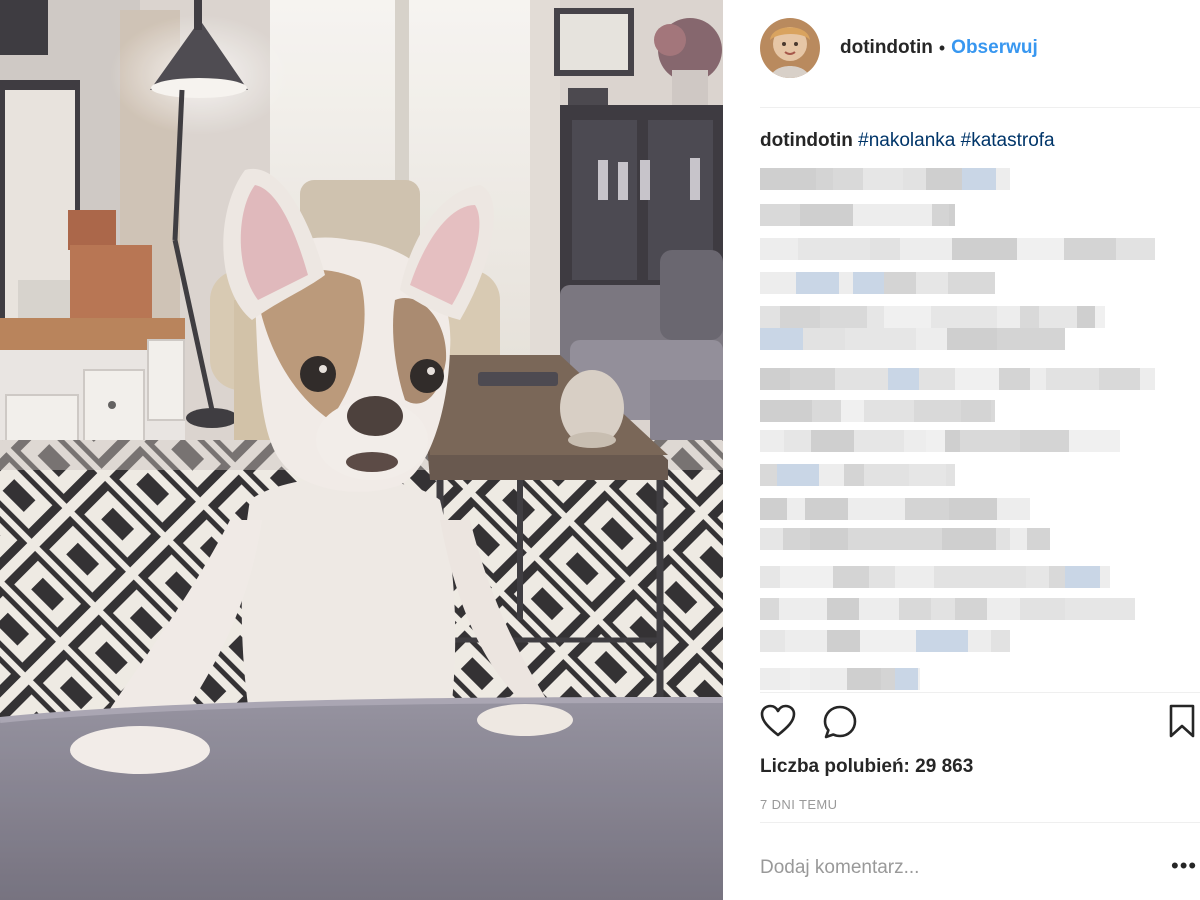 Image resolution: width=1200 pixels, height=900 pixels. What do you see at coordinates (1184, 866) in the screenshot?
I see `ellipsis-icon: •••` at bounding box center [1184, 866].